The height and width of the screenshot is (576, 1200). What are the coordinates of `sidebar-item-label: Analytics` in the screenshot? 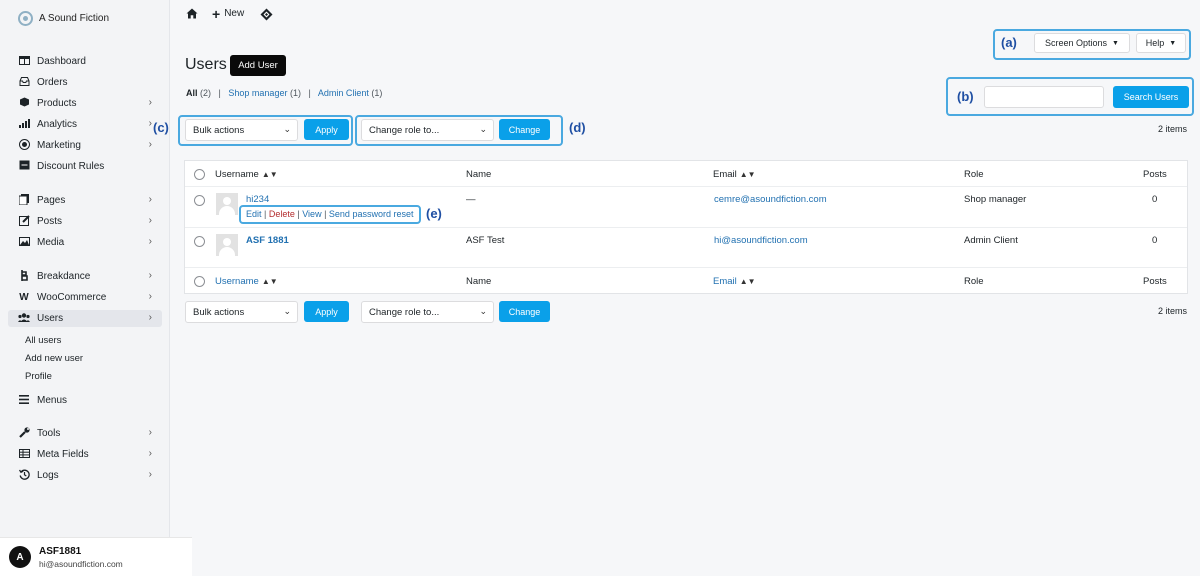 It's located at (57, 124).